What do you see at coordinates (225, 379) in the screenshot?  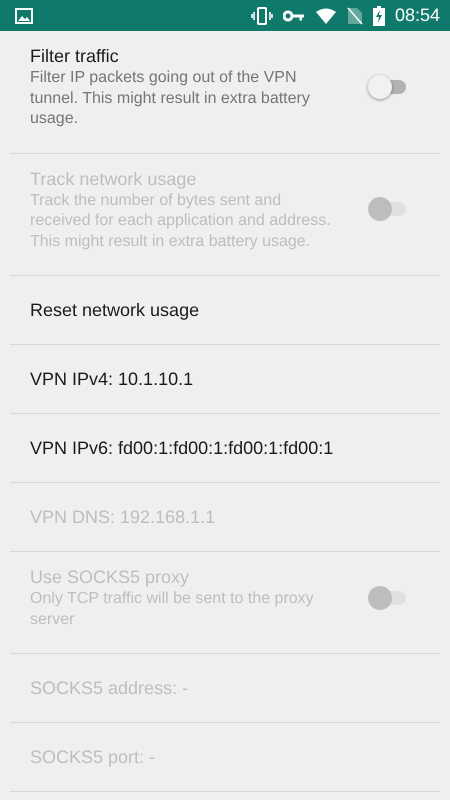 I see `settings-item: VPN IPv4: 10.1.10.1` at bounding box center [225, 379].